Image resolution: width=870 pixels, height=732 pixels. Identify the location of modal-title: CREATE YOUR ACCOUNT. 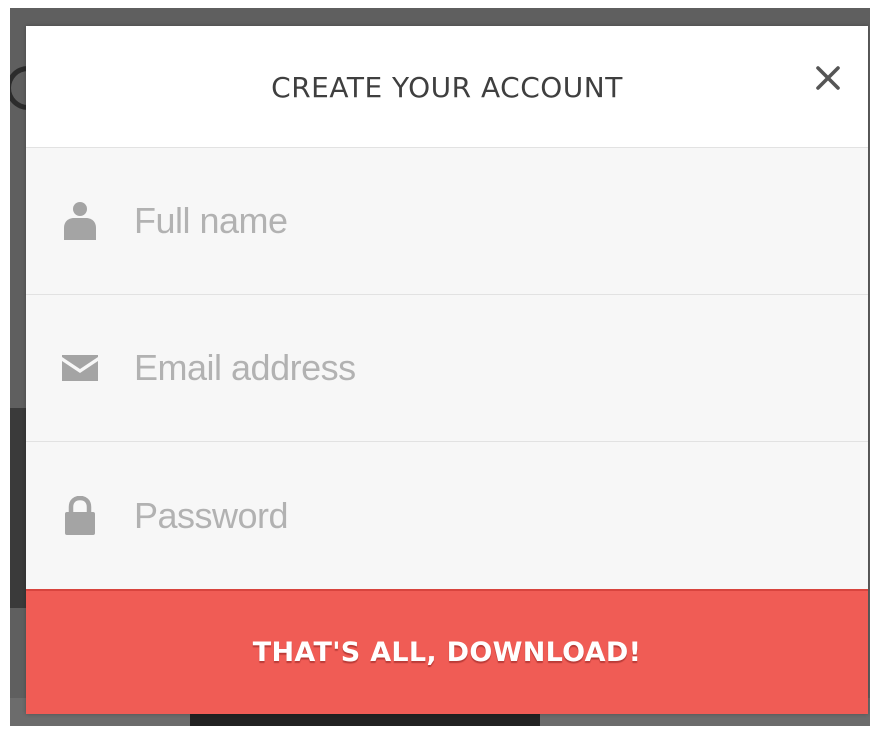
(447, 87).